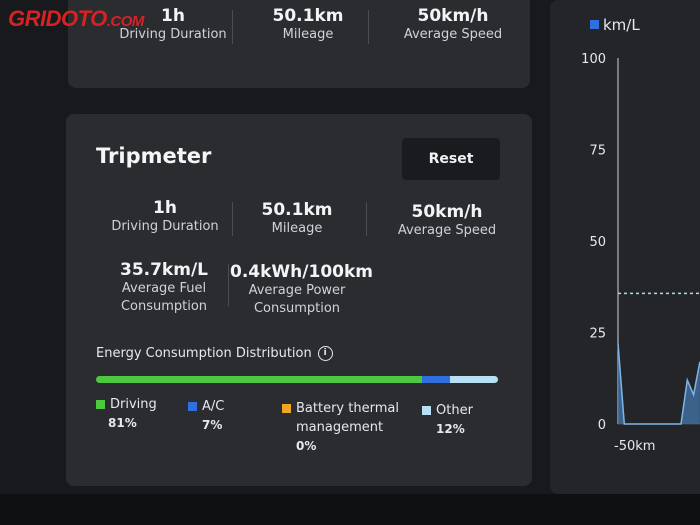 This screenshot has height=525, width=700. I want to click on stat-average-power-consumption: 0.4kWh/100km Average Power Consumption, so click(301, 290).